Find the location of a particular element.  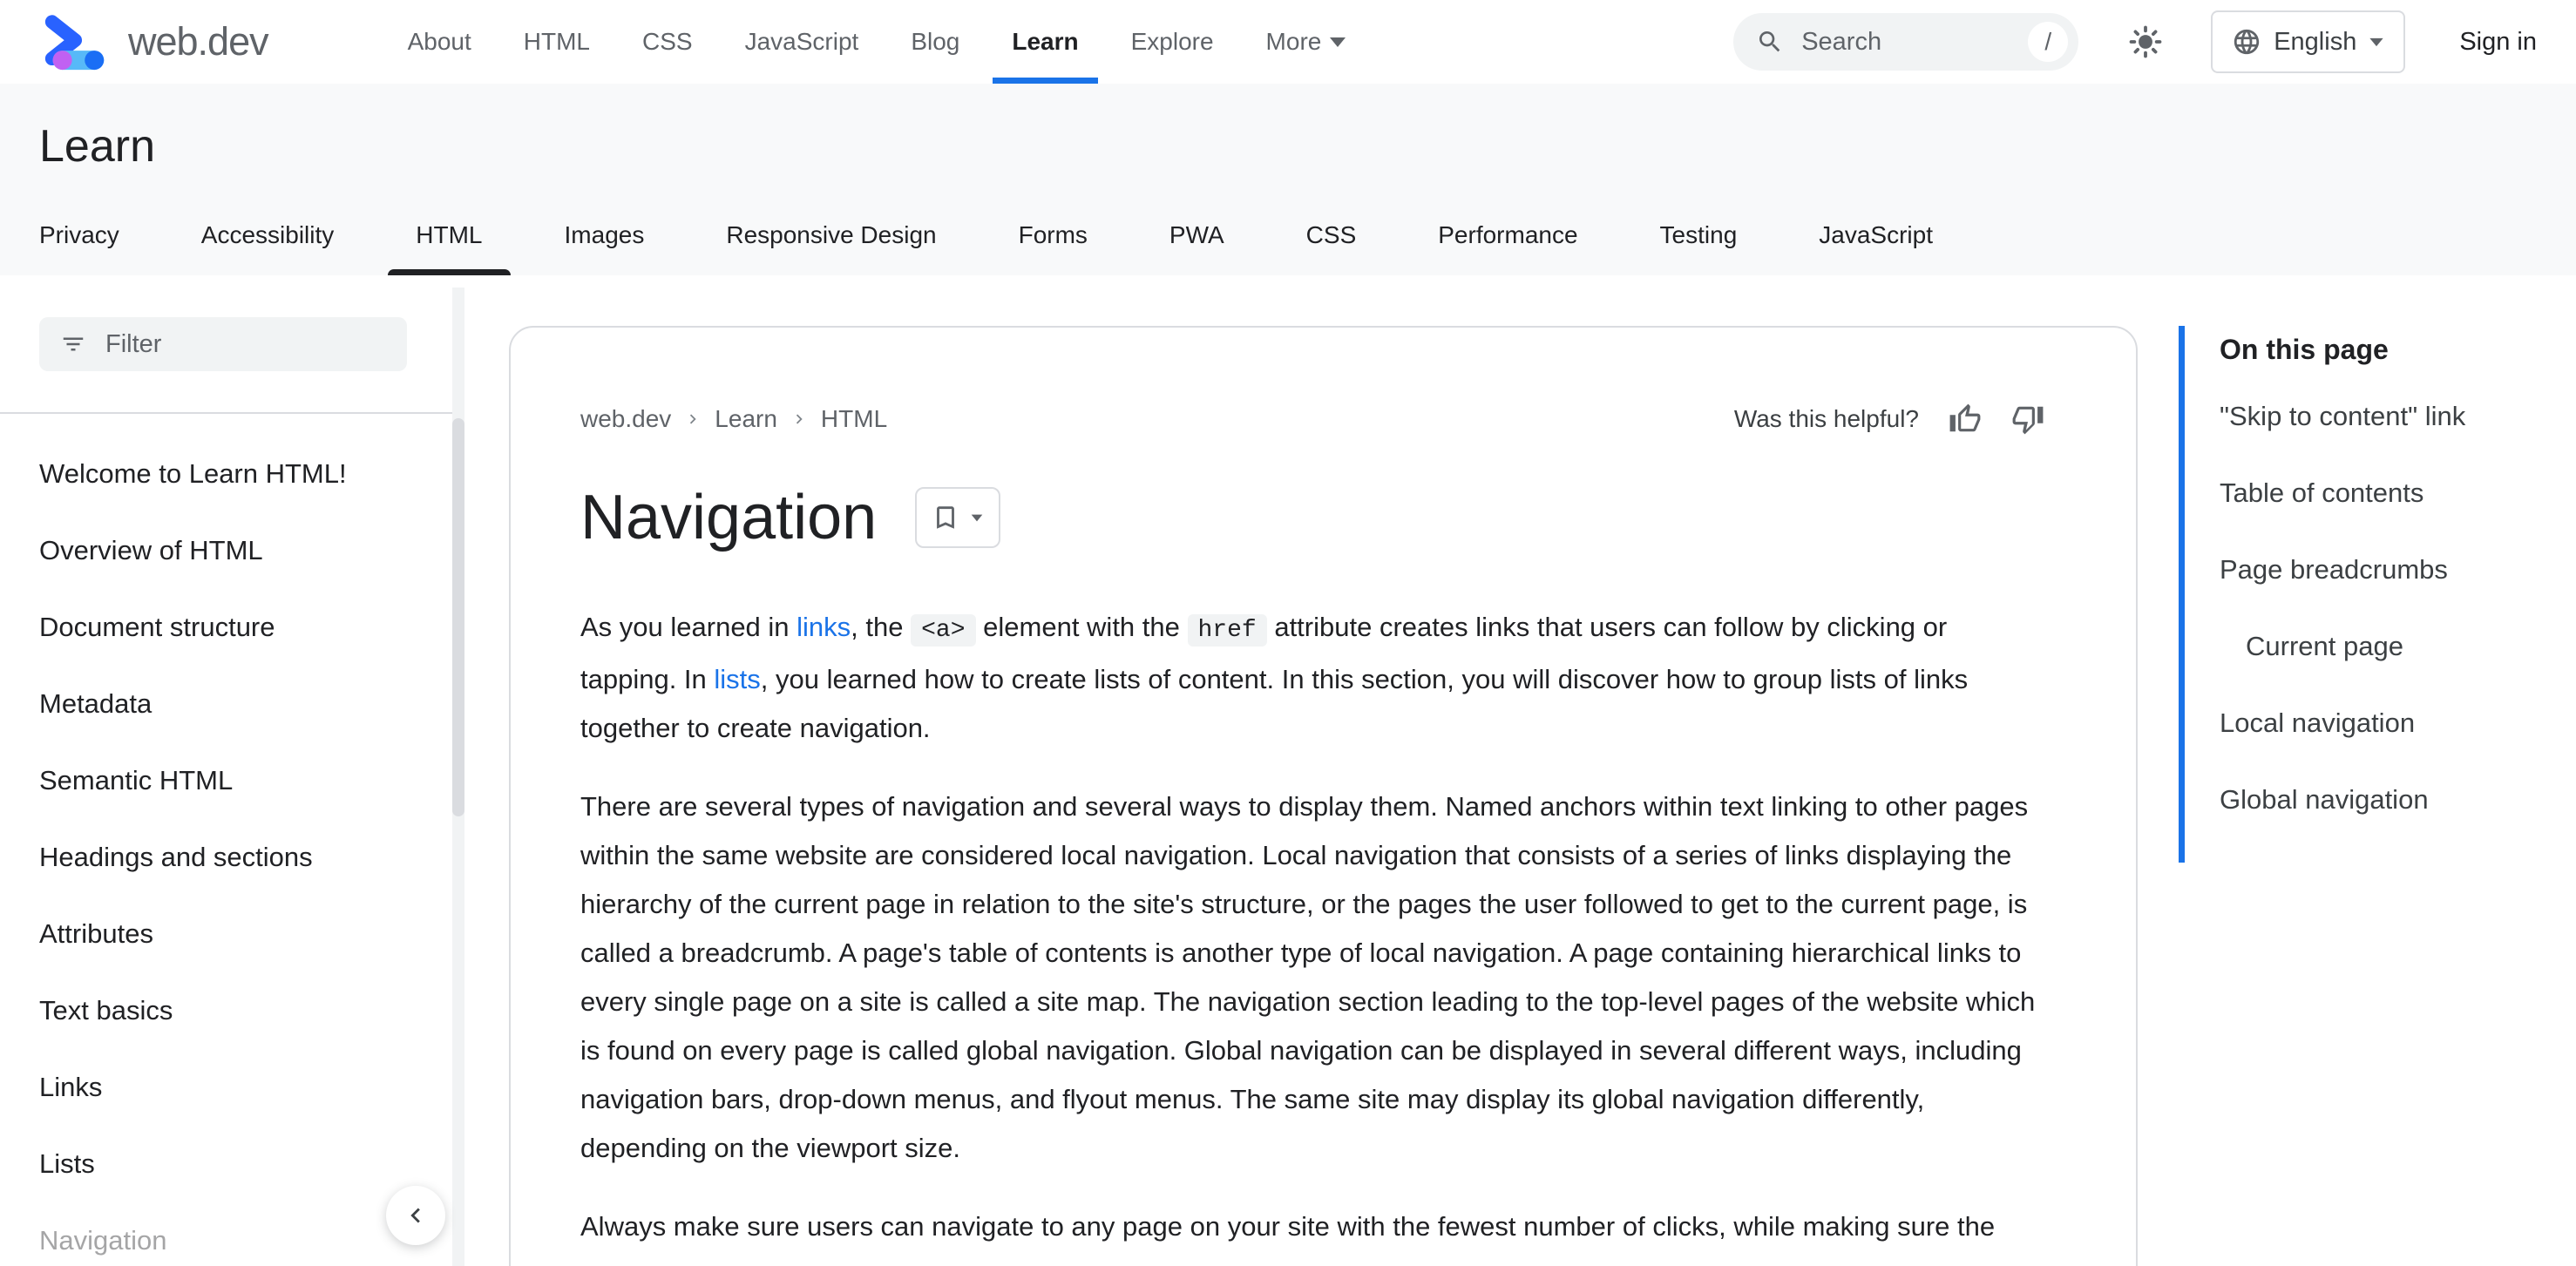

breadcrumb: web.dev Learn HTML is located at coordinates (734, 419).